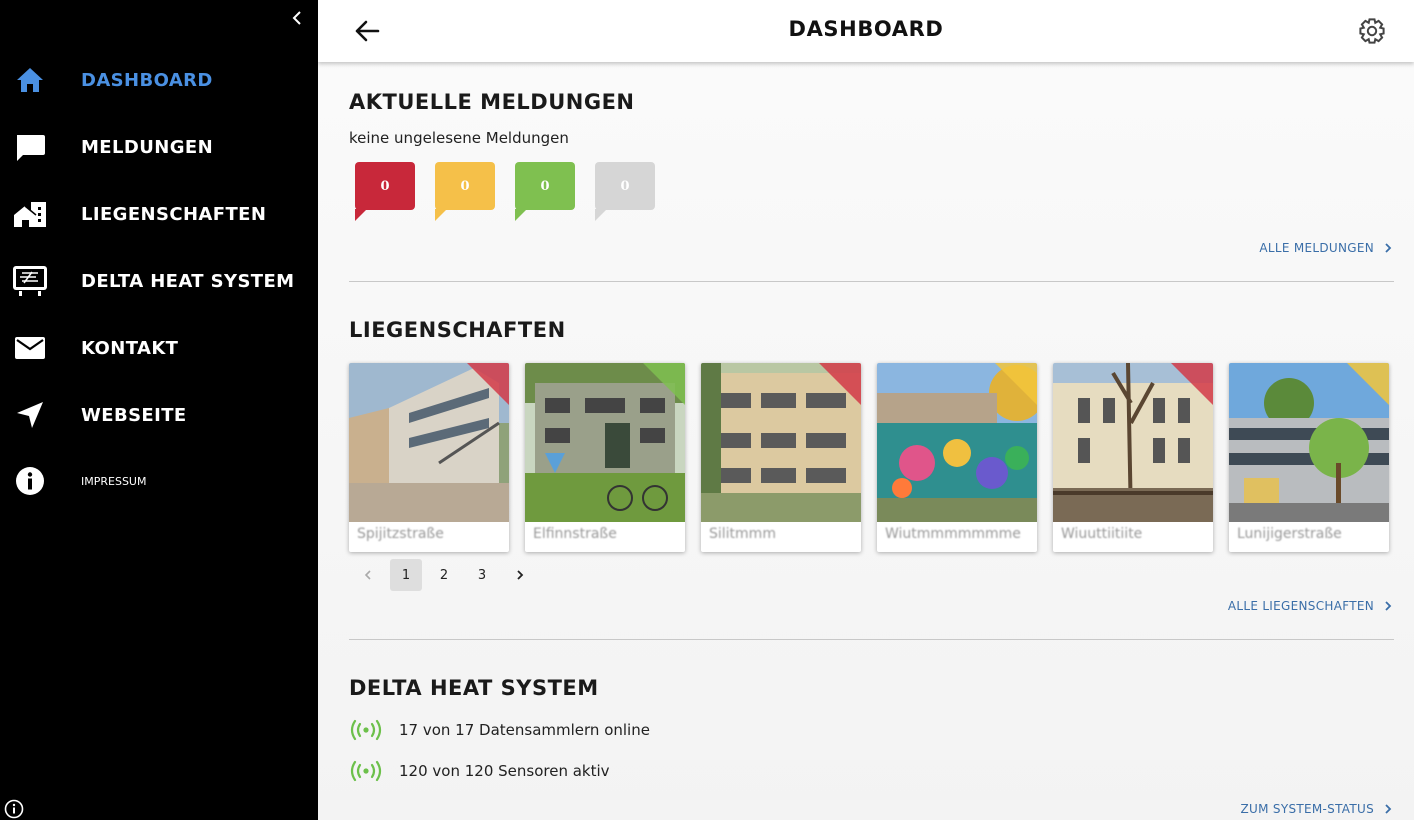 This screenshot has height=820, width=1414. I want to click on sidebar-item-dashboard: DASHBOARD, so click(159, 80).